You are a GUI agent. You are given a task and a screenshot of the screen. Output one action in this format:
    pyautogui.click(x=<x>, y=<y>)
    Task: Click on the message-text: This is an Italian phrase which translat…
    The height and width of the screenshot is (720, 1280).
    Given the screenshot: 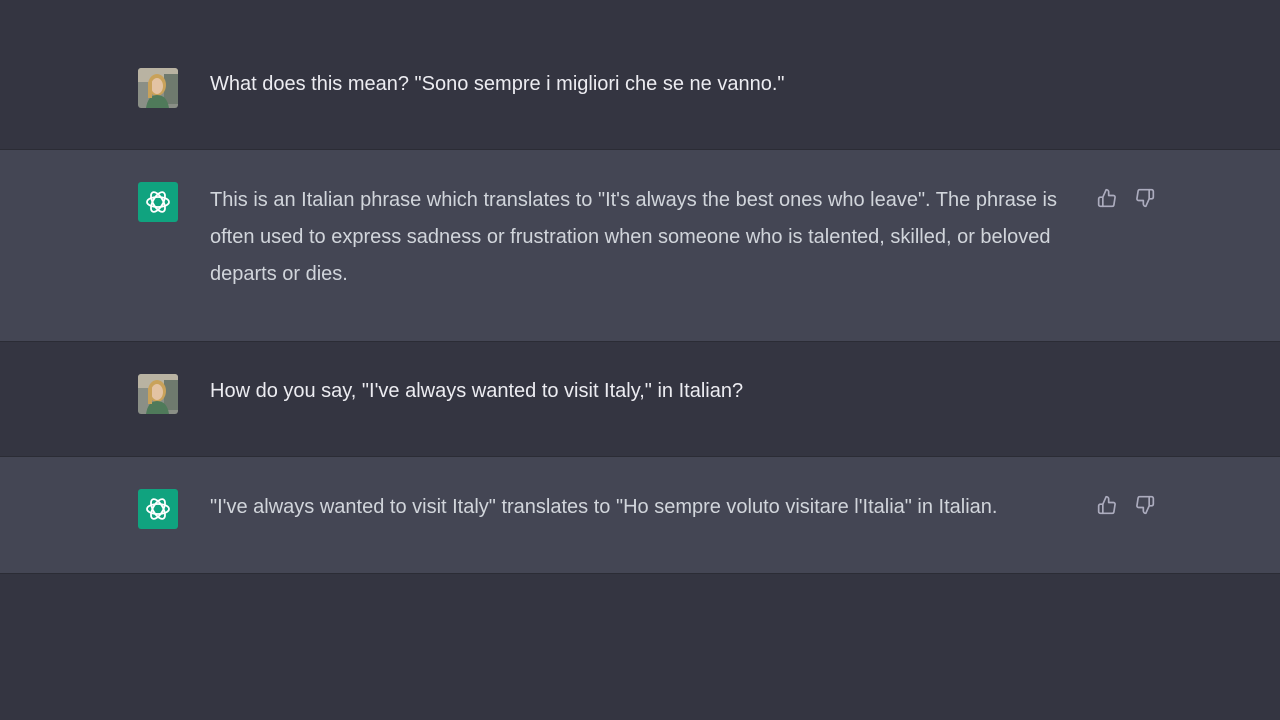 What is the action you would take?
    pyautogui.click(x=633, y=237)
    